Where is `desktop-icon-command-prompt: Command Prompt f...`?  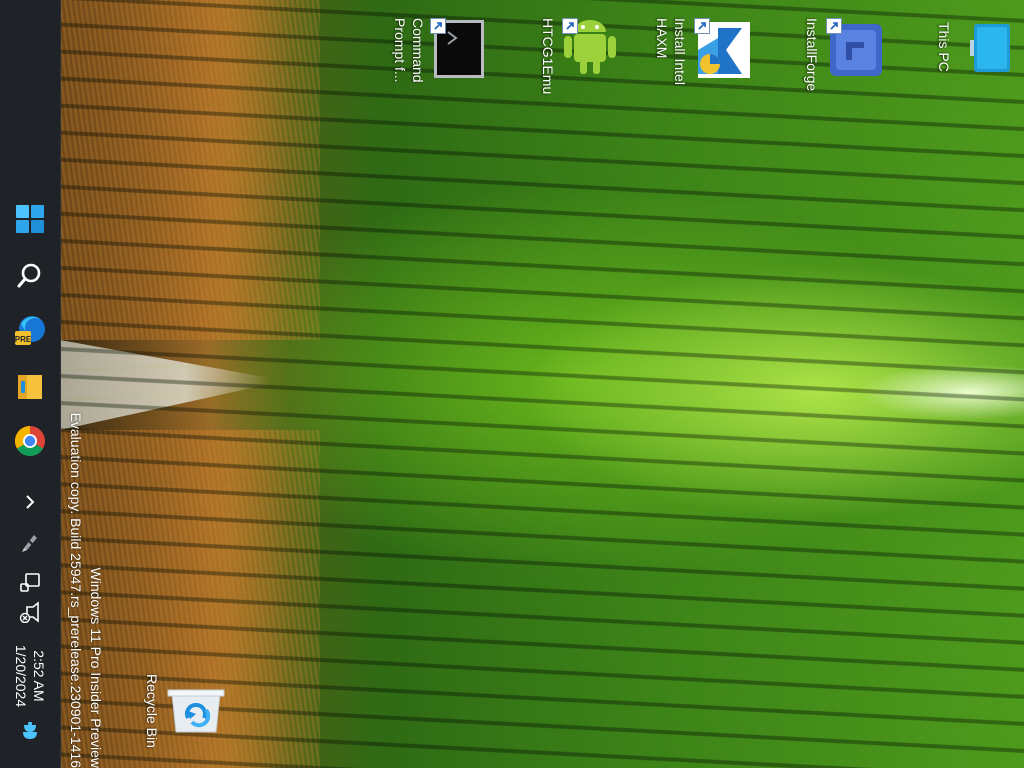 desktop-icon-command-prompt: Command Prompt f... is located at coordinates (435, 53).